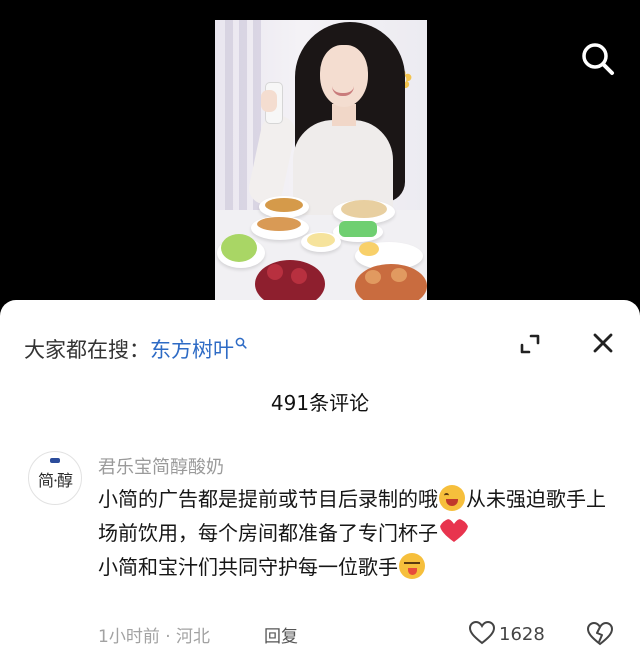  I want to click on laughing-emoji-icon, so click(452, 498).